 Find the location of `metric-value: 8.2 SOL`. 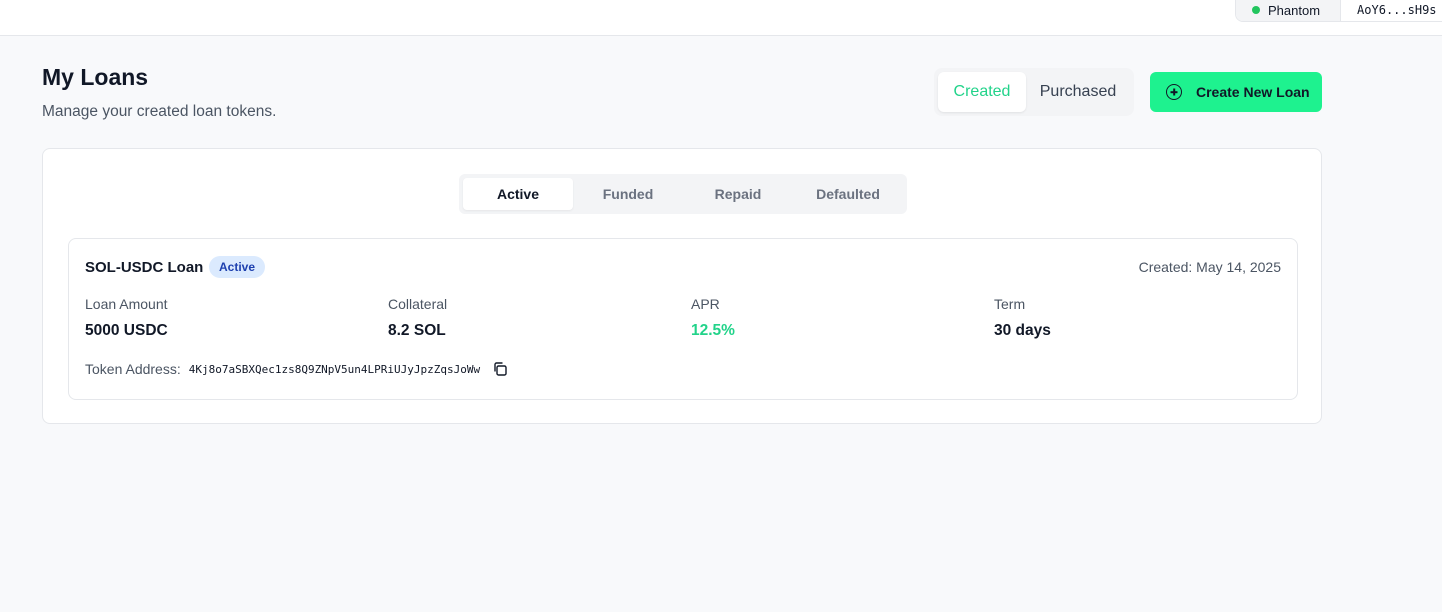

metric-value: 8.2 SOL is located at coordinates (417, 330).